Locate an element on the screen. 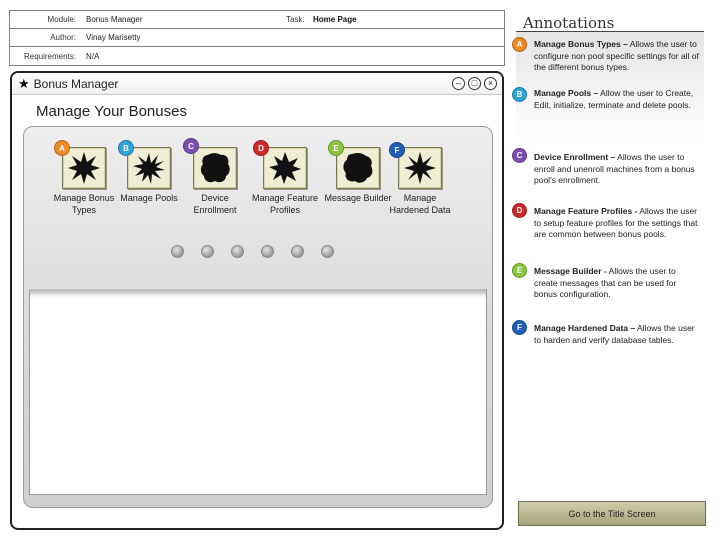 This screenshot has height=541, width=721. menu-item-manage-bonus-types: Manage Bonus Types is located at coordinates (84, 181).